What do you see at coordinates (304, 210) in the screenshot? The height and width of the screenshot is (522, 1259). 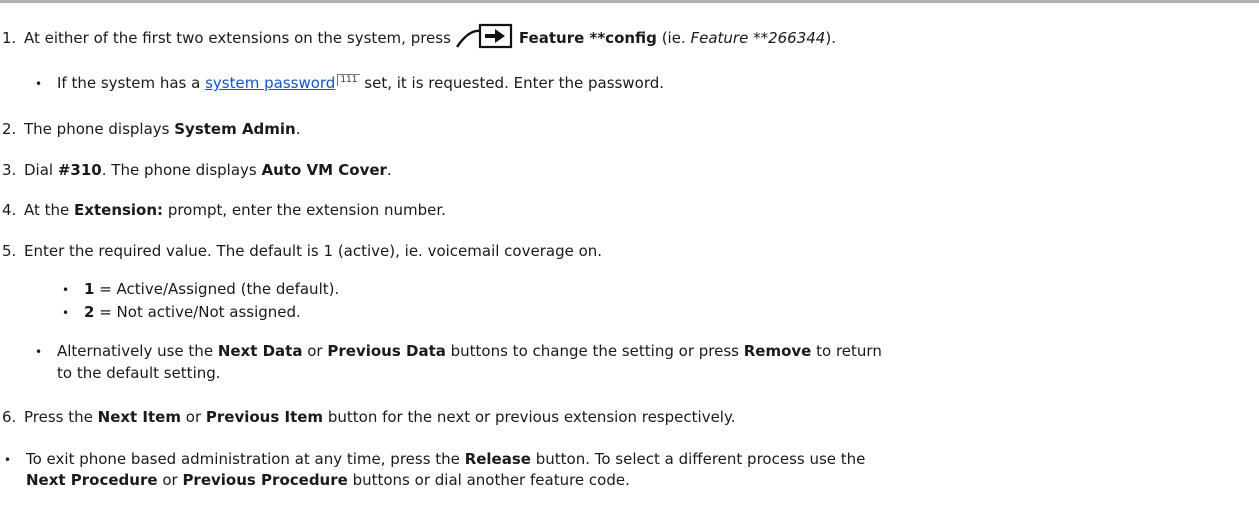 I see `step-text: prompt, enter the extension number.` at bounding box center [304, 210].